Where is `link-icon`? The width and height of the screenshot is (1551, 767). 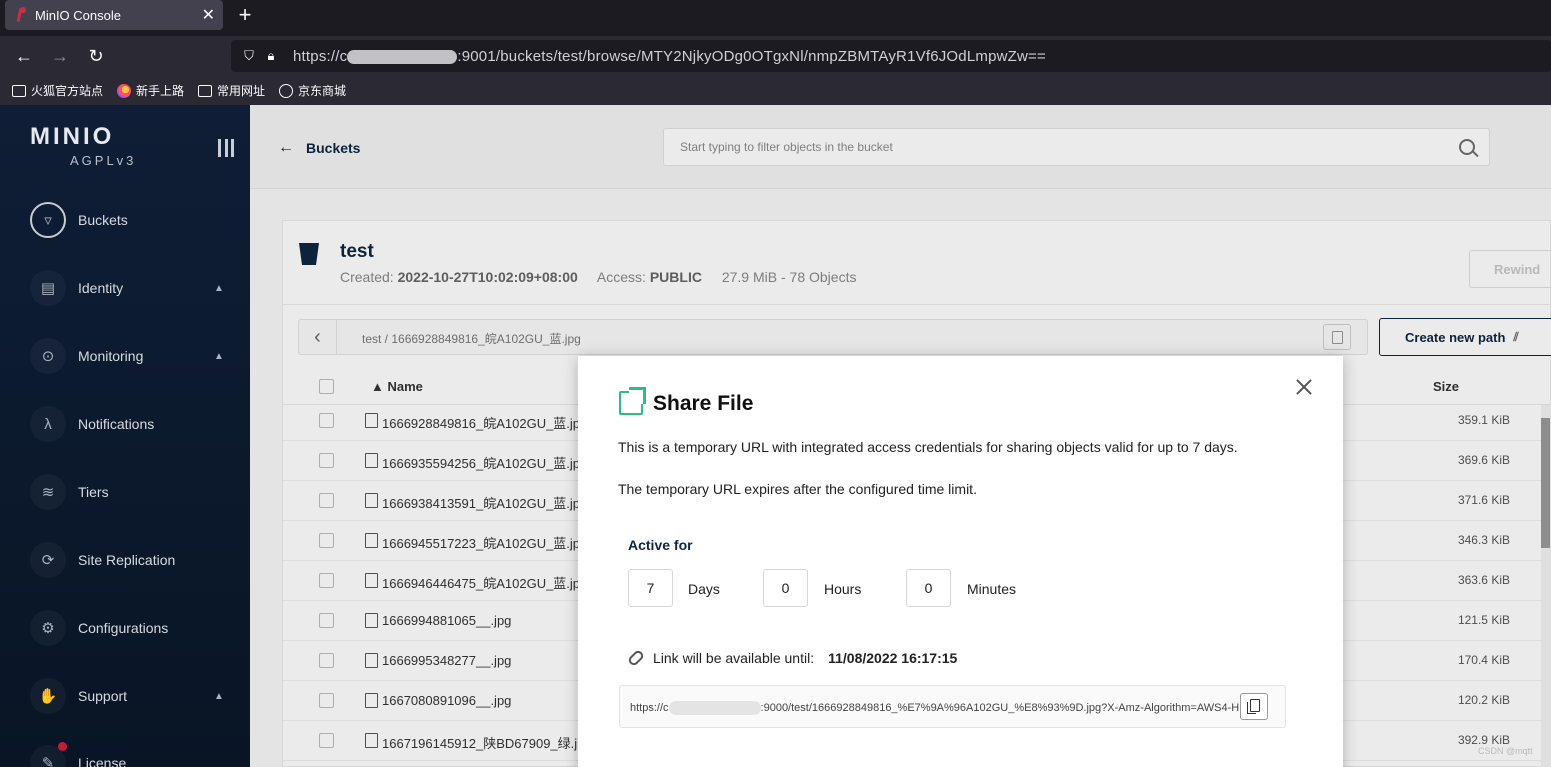 link-icon is located at coordinates (636, 658).